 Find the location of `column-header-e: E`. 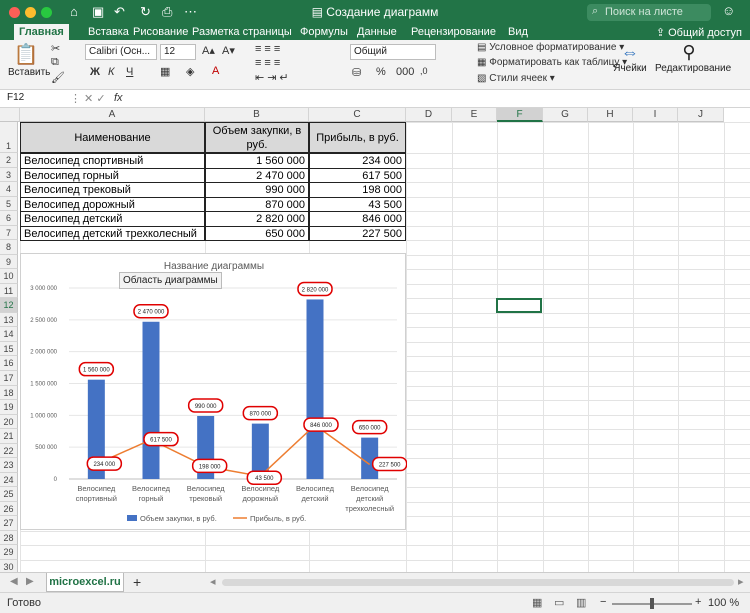

column-header-e: E is located at coordinates (474, 115).